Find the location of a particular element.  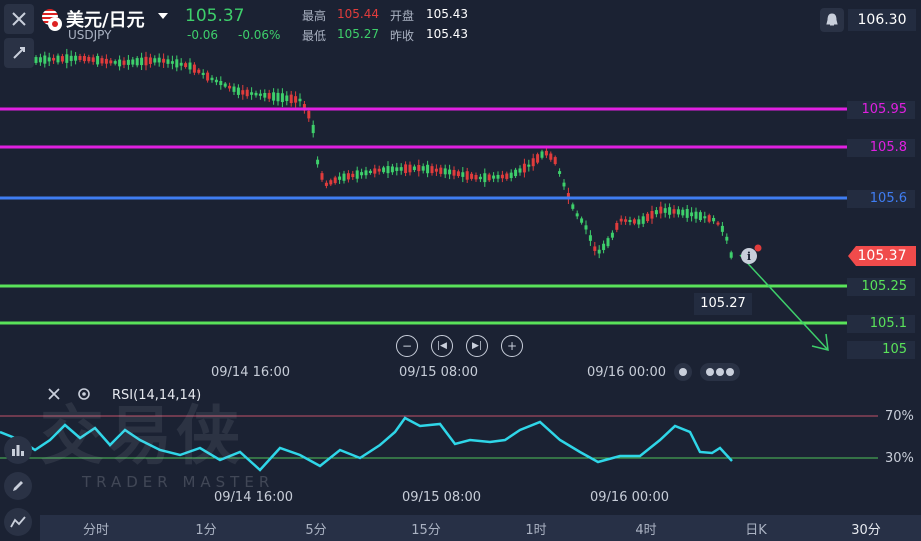

time-toggle-button is located at coordinates (683, 372).